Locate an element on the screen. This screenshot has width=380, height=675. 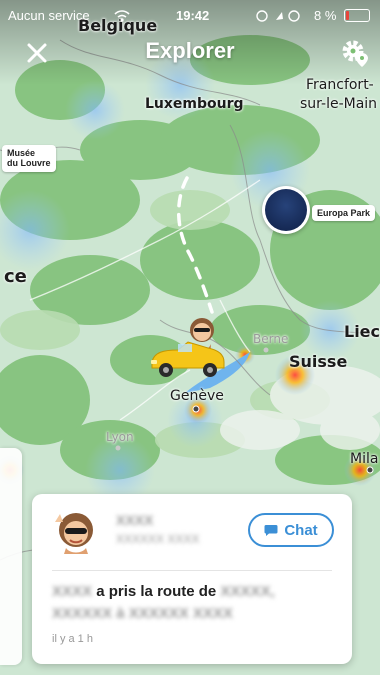
story-timestamp: il y a 1 h is located at coordinates (72, 639).